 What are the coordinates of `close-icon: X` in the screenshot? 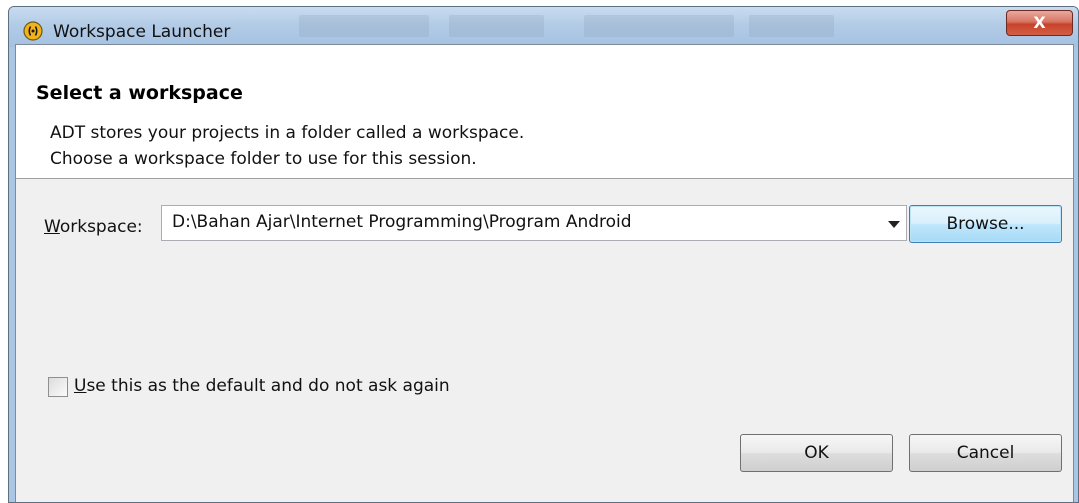 It's located at (1039, 22).